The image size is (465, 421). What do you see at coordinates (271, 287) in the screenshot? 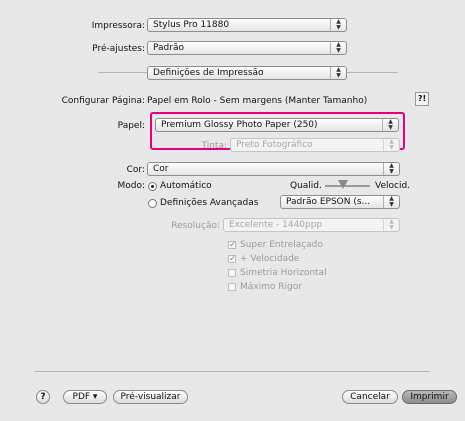
I see `finest-detail-label: Máximo Rigor` at bounding box center [271, 287].